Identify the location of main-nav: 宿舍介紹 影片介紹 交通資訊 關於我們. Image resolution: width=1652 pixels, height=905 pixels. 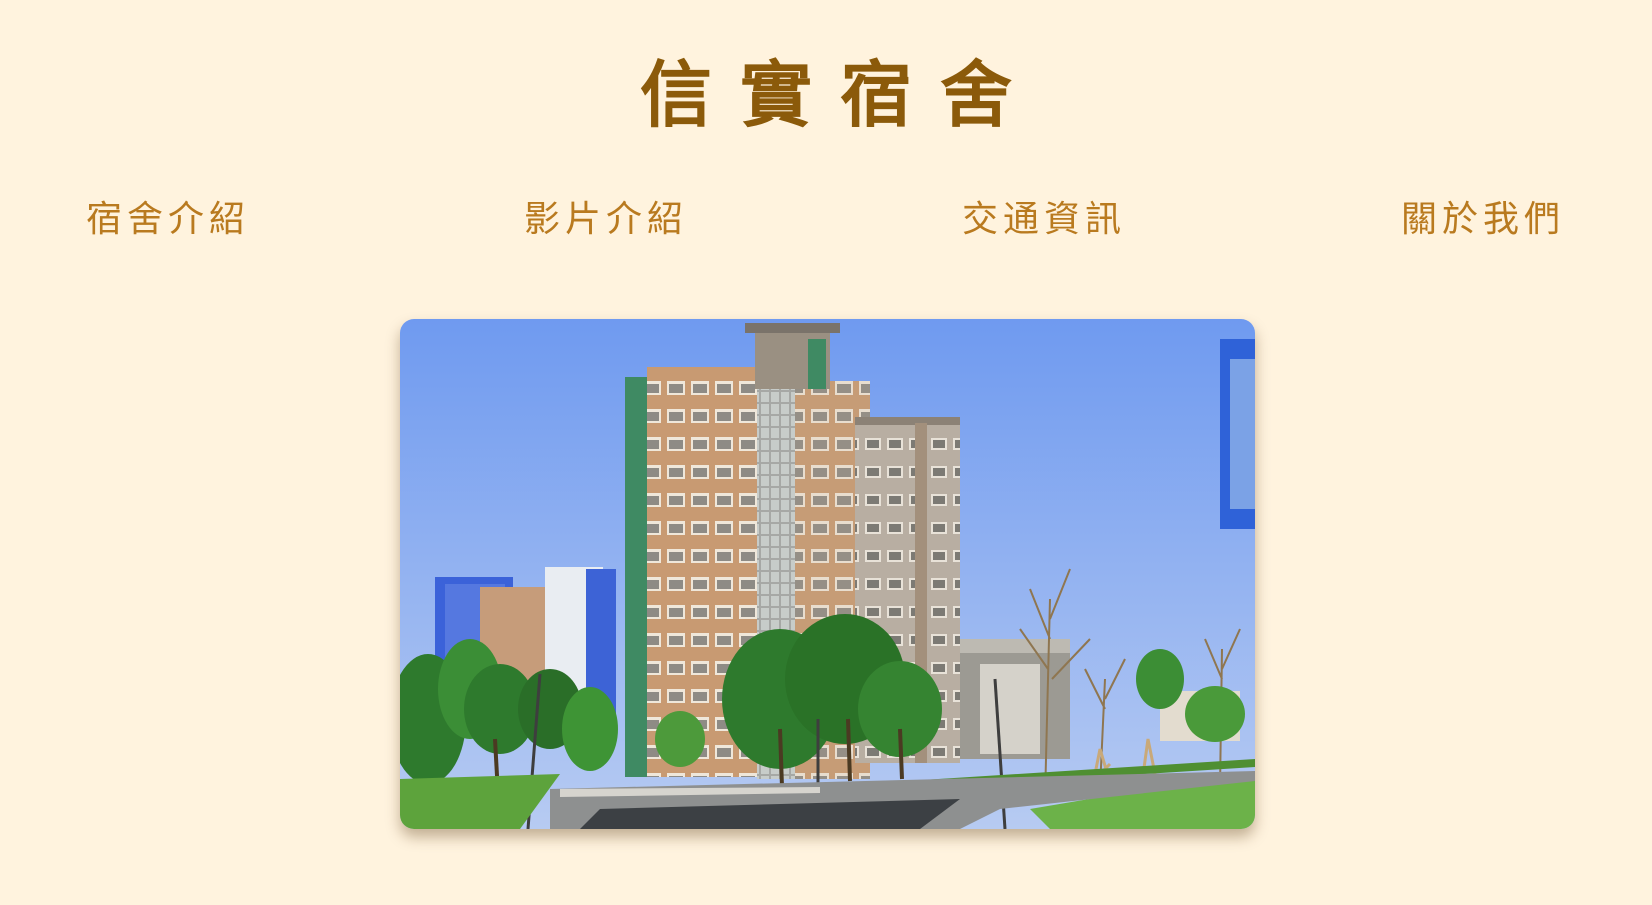
(826, 220).